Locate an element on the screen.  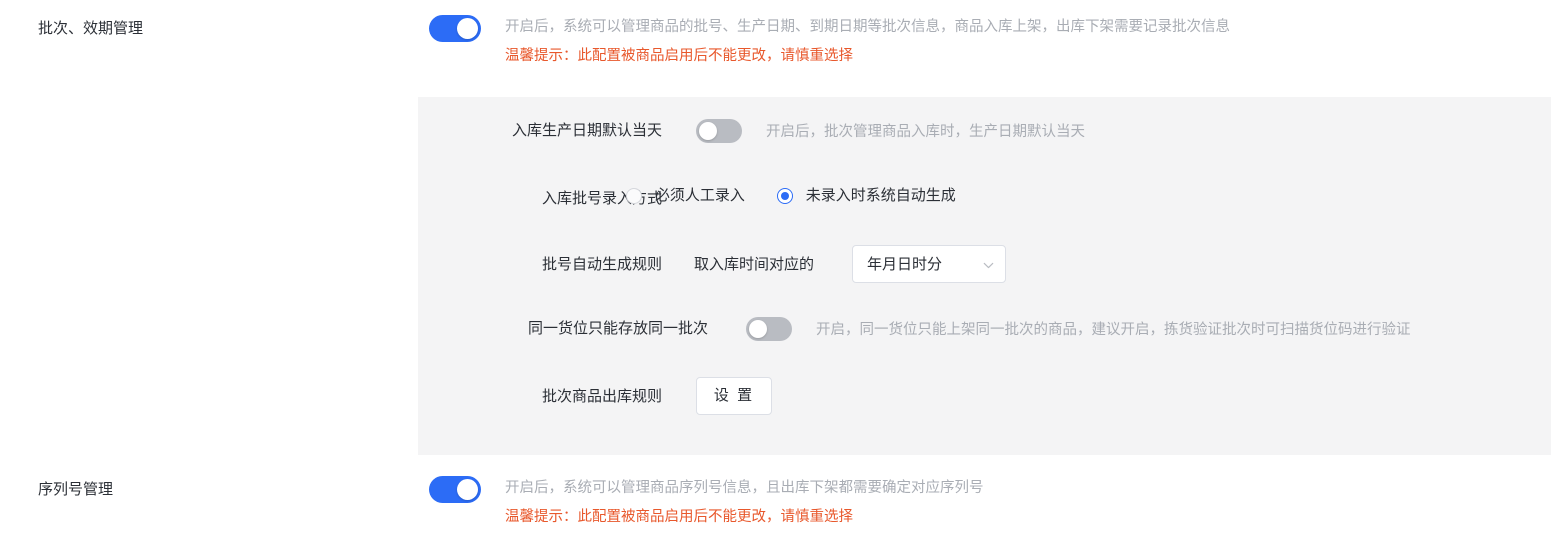
serial-number-description: 开启后，系统可以管理商品序列号信息，且出库下架都需要确定对应序列号 is located at coordinates (744, 488).